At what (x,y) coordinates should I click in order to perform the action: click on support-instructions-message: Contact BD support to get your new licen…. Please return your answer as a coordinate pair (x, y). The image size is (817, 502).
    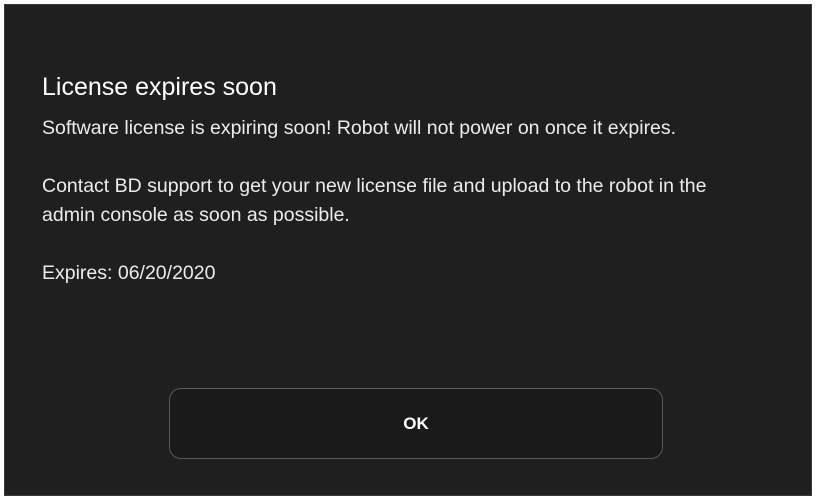
    Looking at the image, I should click on (374, 200).